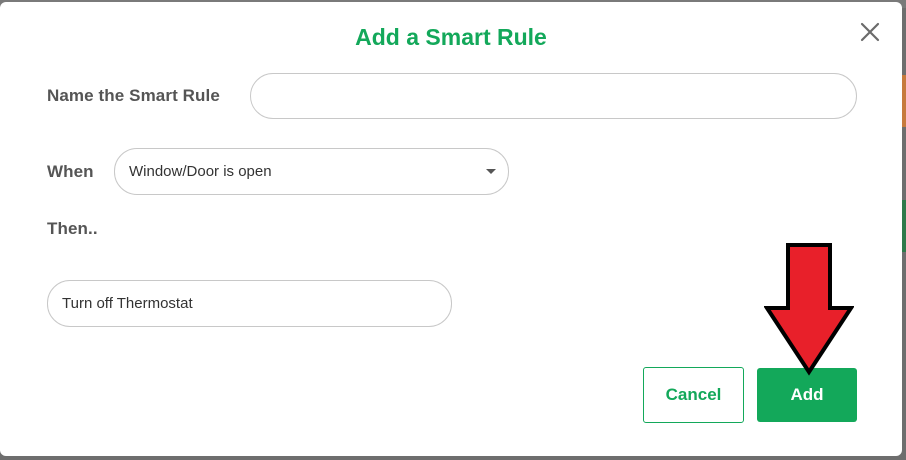  I want to click on cancel-button: Cancel, so click(693, 395).